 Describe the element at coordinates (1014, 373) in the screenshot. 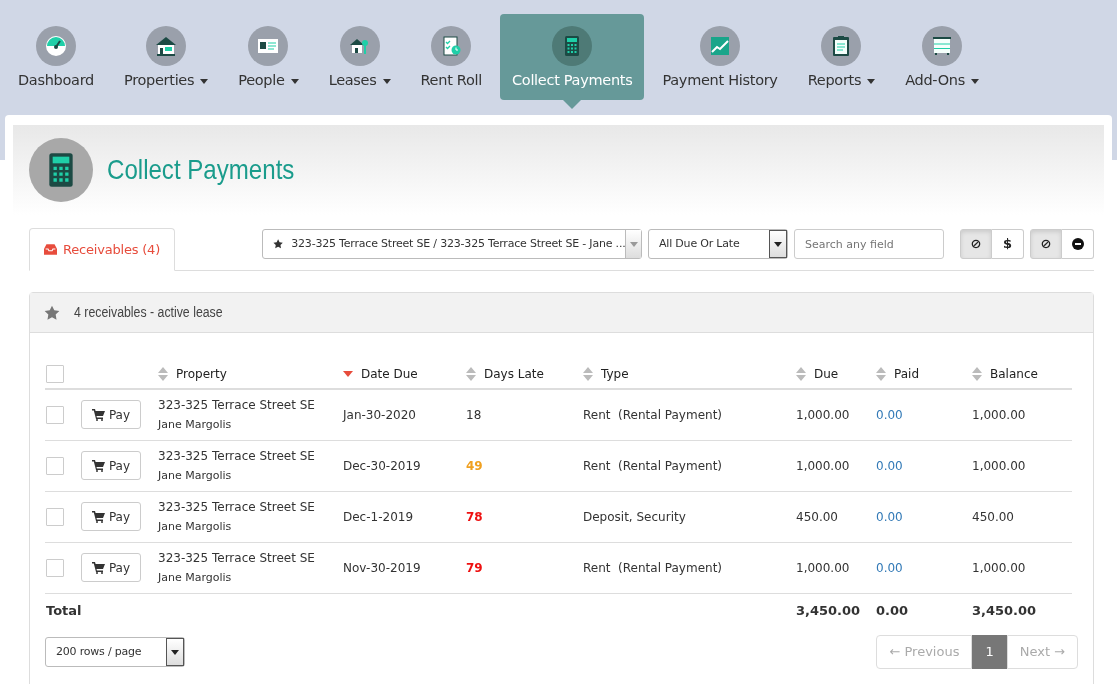

I see `column-header: Balance` at that location.